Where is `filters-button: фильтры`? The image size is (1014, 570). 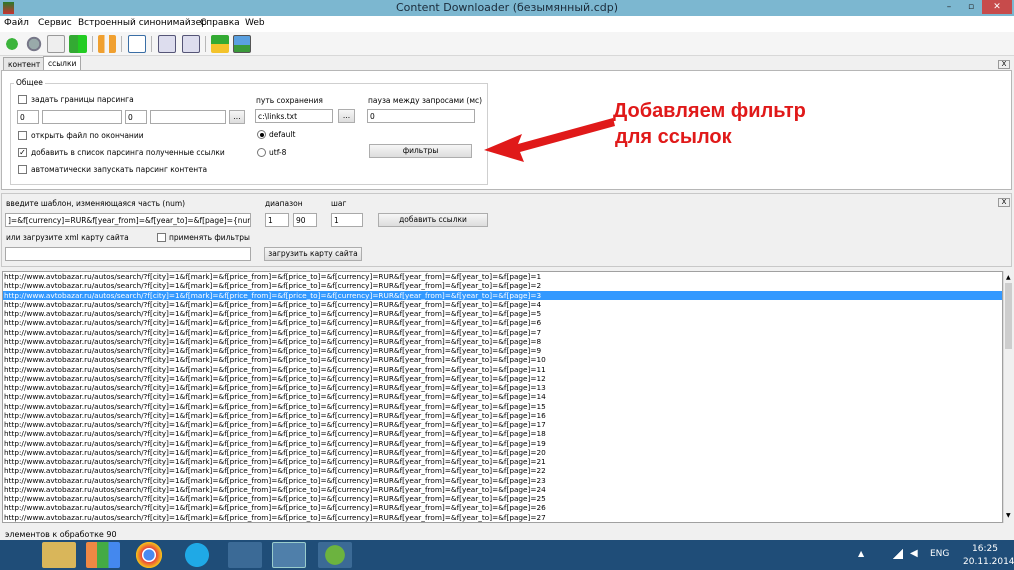 filters-button: фильтры is located at coordinates (420, 151).